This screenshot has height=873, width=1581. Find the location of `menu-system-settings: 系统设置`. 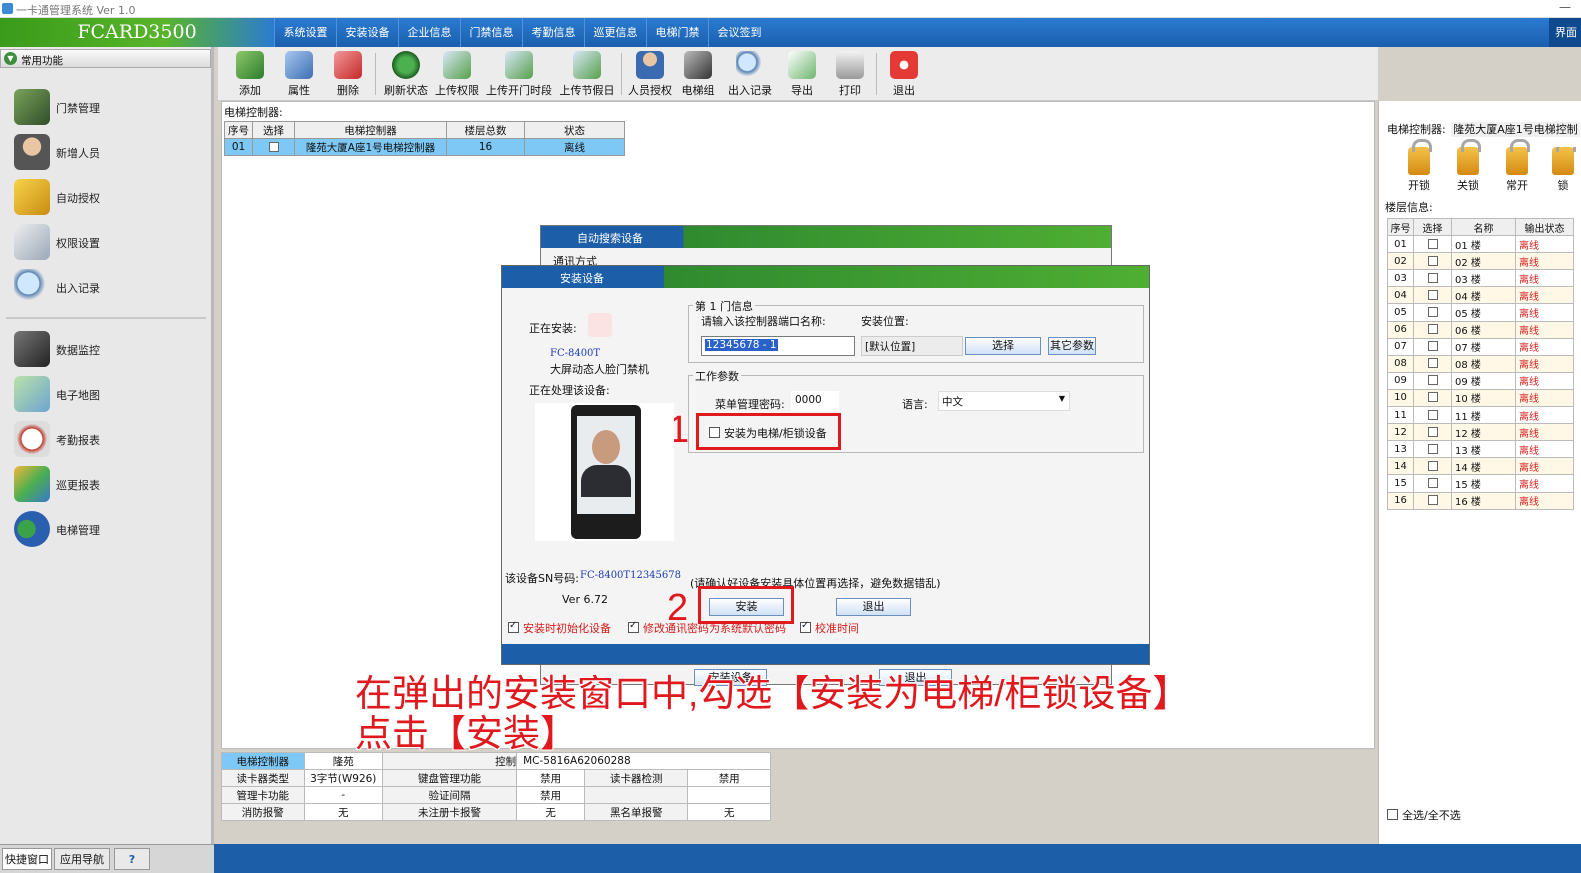

menu-system-settings: 系统设置 is located at coordinates (305, 32).